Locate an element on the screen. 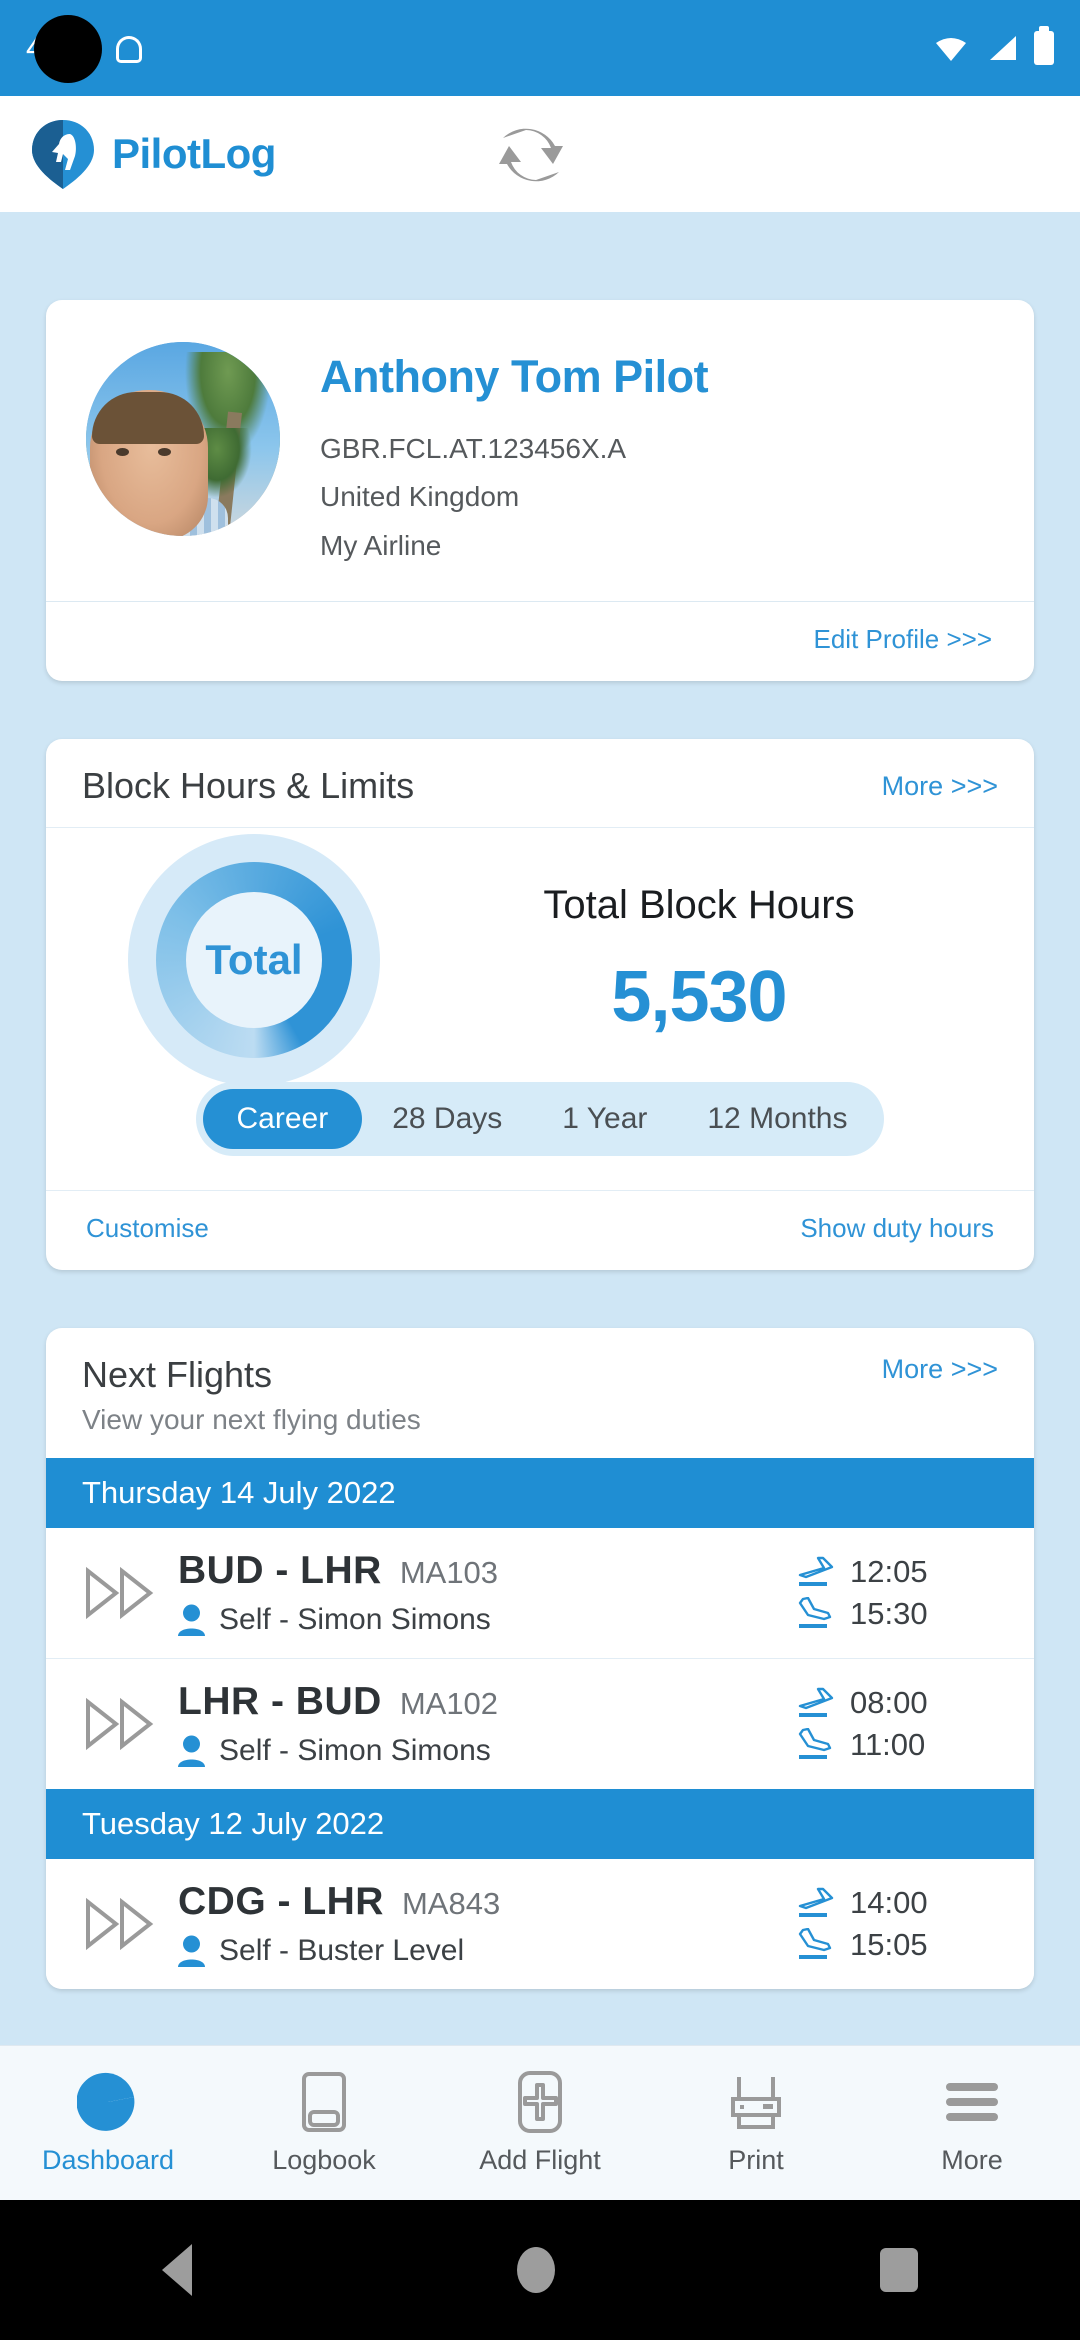 The height and width of the screenshot is (2340, 1080). recents-button is located at coordinates (898, 2270).